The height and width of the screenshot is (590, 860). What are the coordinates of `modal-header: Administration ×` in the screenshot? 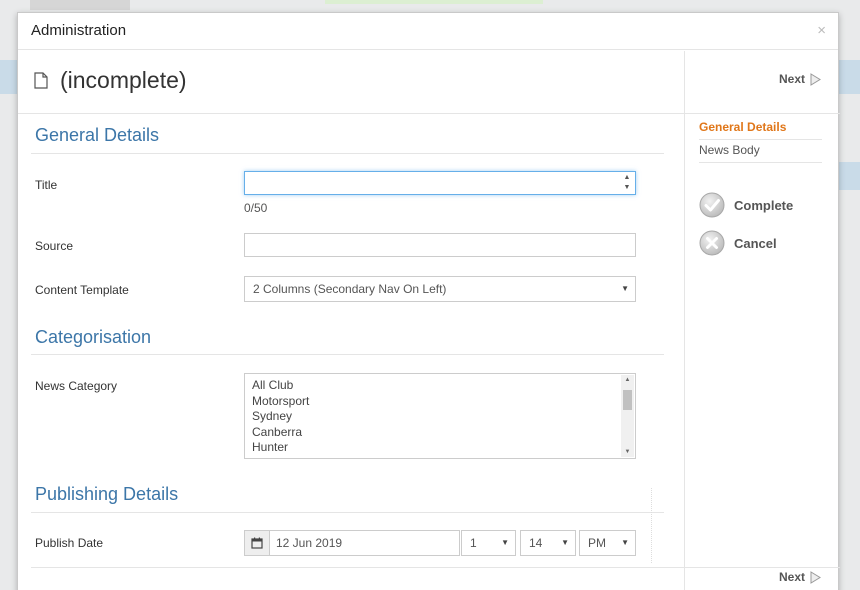 It's located at (428, 31).